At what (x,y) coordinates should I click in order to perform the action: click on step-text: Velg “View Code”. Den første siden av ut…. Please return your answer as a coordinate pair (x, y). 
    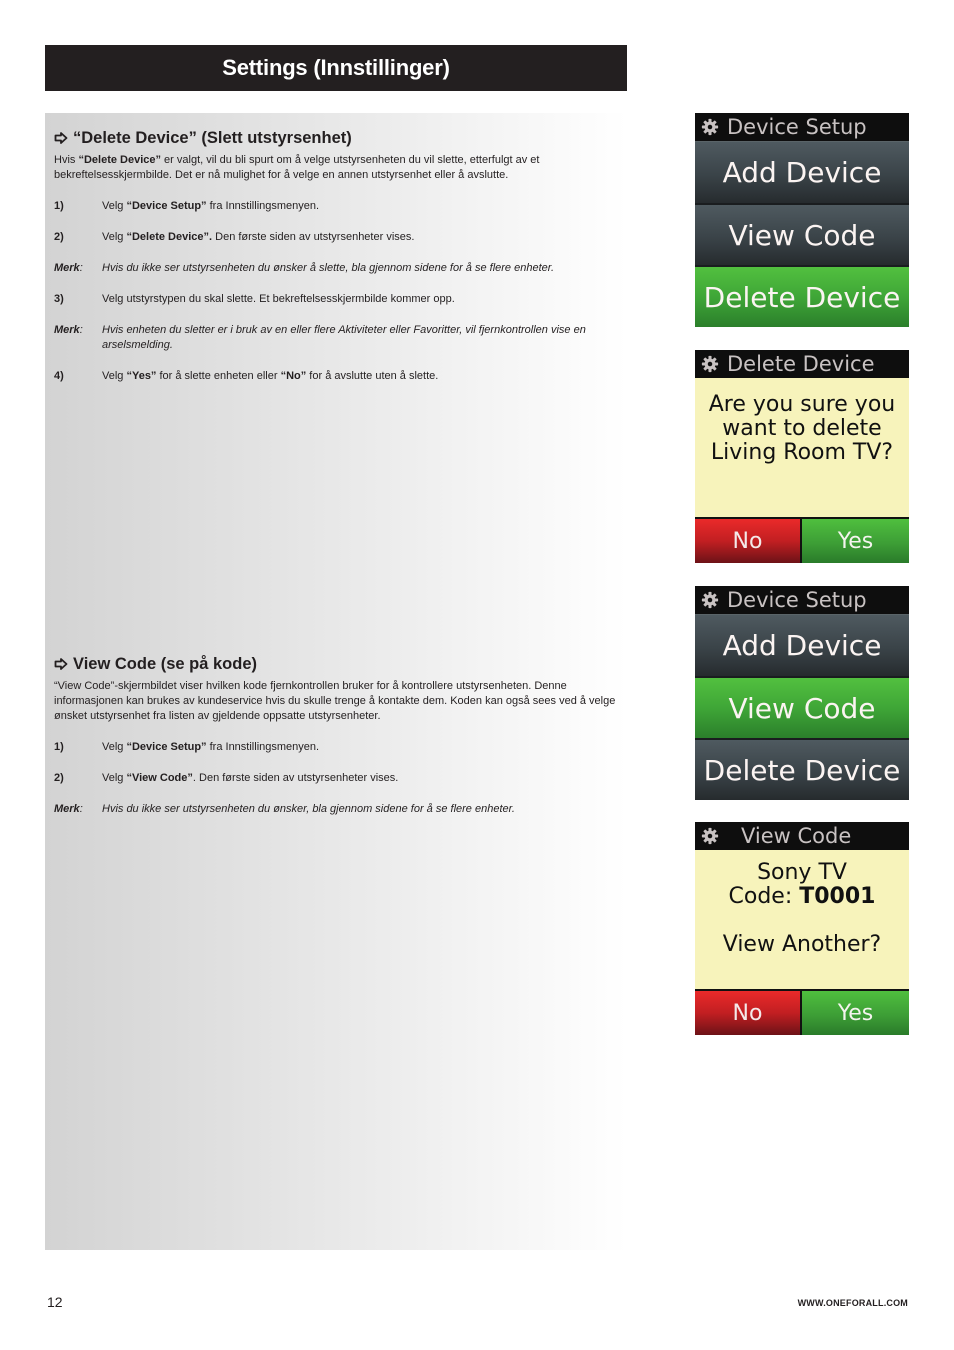
    Looking at the image, I should click on (250, 778).